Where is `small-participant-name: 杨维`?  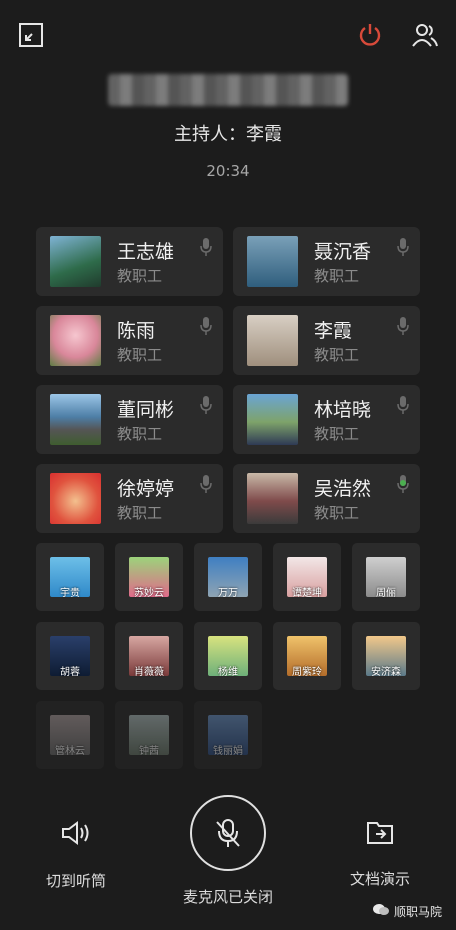
small-participant-name: 杨维 is located at coordinates (228, 672).